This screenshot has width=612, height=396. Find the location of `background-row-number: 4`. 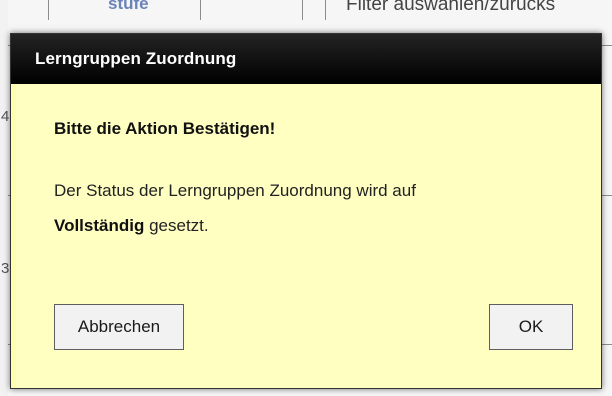

background-row-number: 4 is located at coordinates (5, 116).